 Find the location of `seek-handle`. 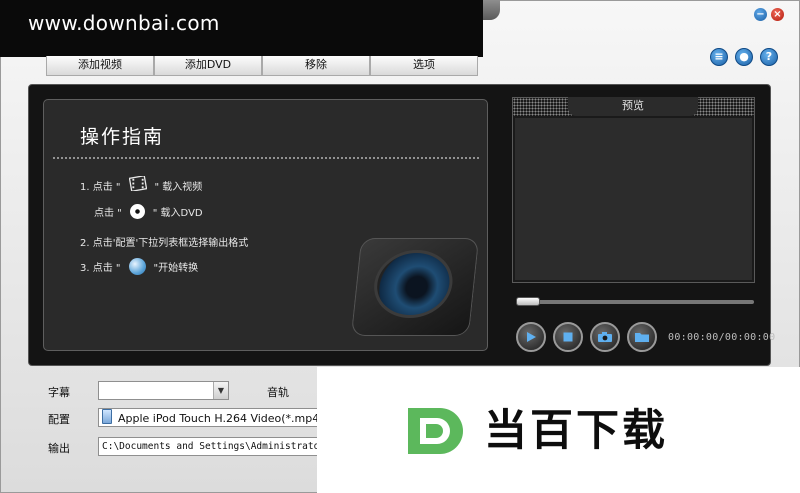

seek-handle is located at coordinates (528, 301).